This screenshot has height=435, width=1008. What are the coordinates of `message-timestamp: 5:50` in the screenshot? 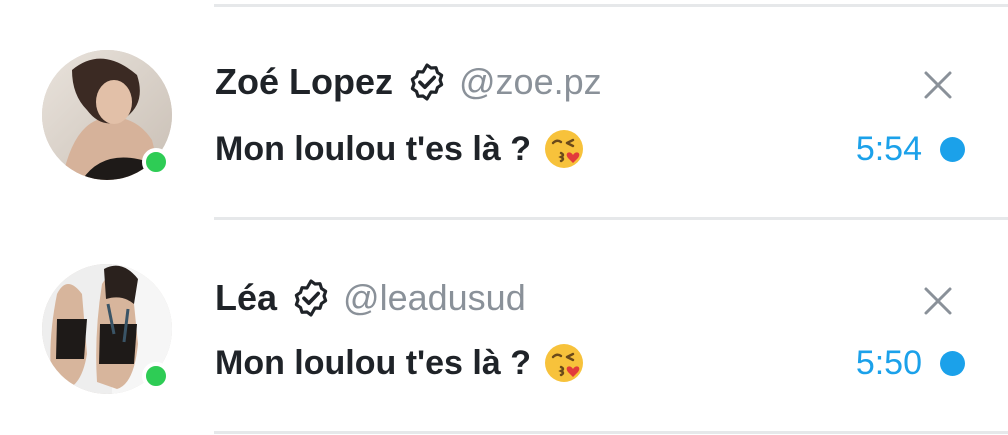 It's located at (888, 363).